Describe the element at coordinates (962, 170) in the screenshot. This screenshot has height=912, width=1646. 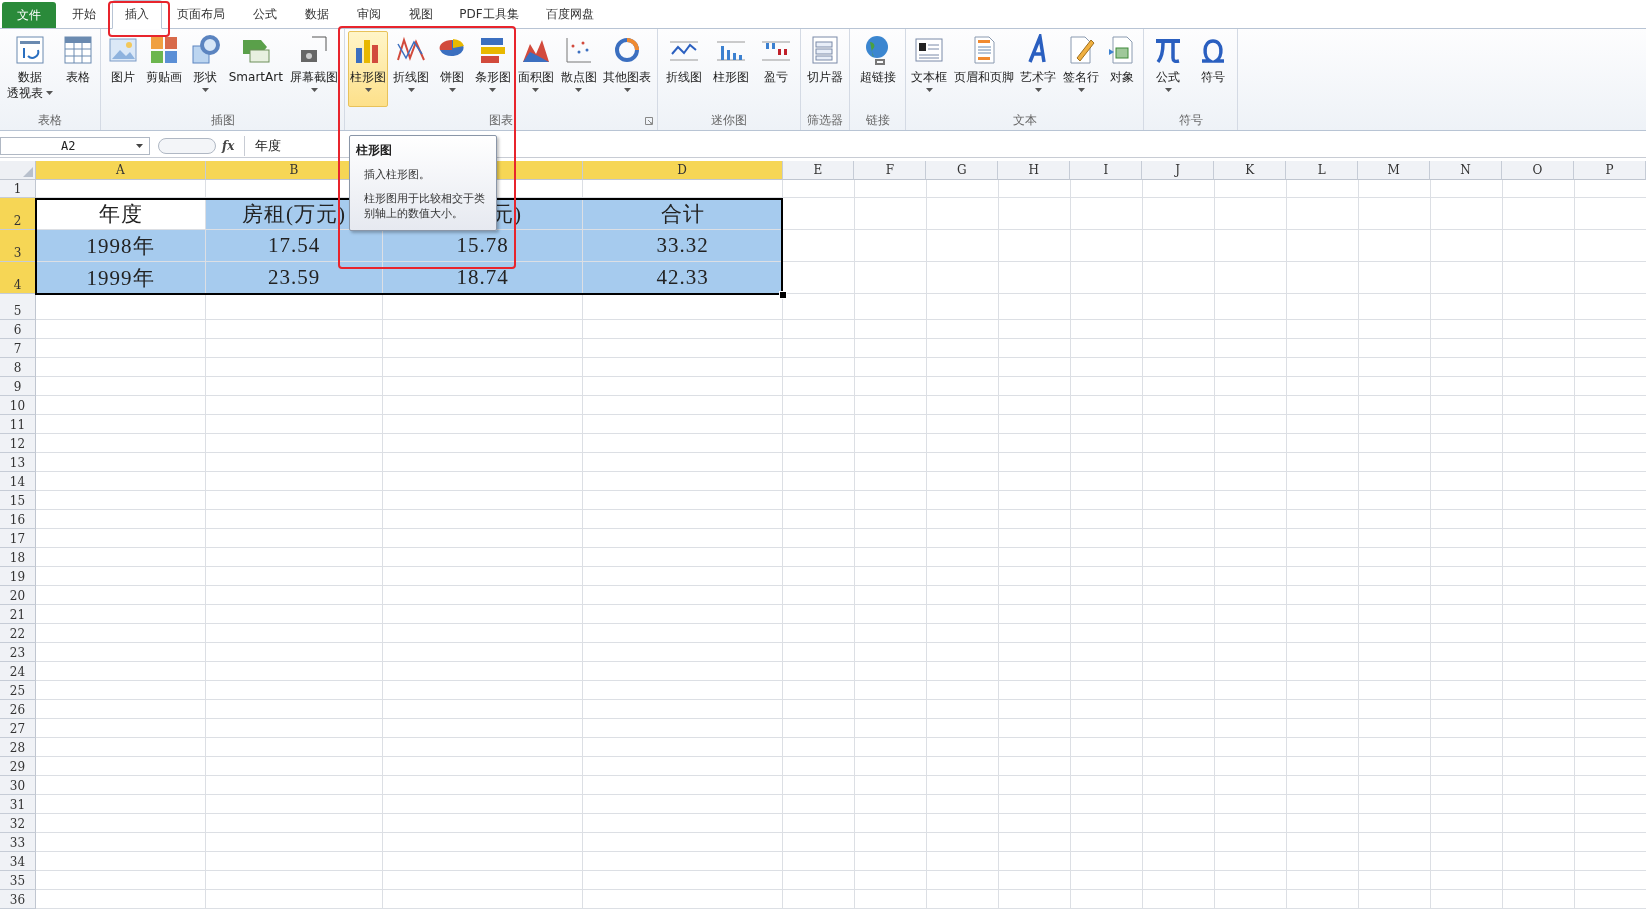
I see `column-header: G` at that location.